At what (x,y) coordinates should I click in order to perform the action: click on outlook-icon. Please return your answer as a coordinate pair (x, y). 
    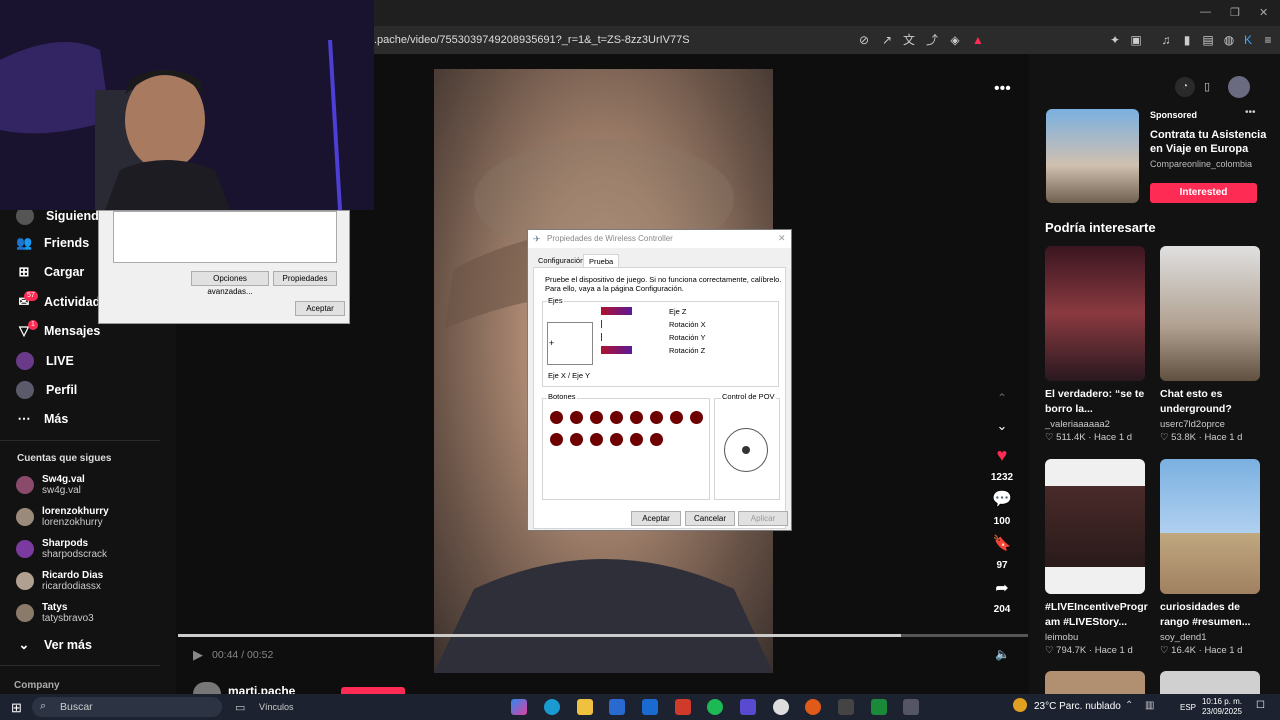
    Looking at the image, I should click on (650, 707).